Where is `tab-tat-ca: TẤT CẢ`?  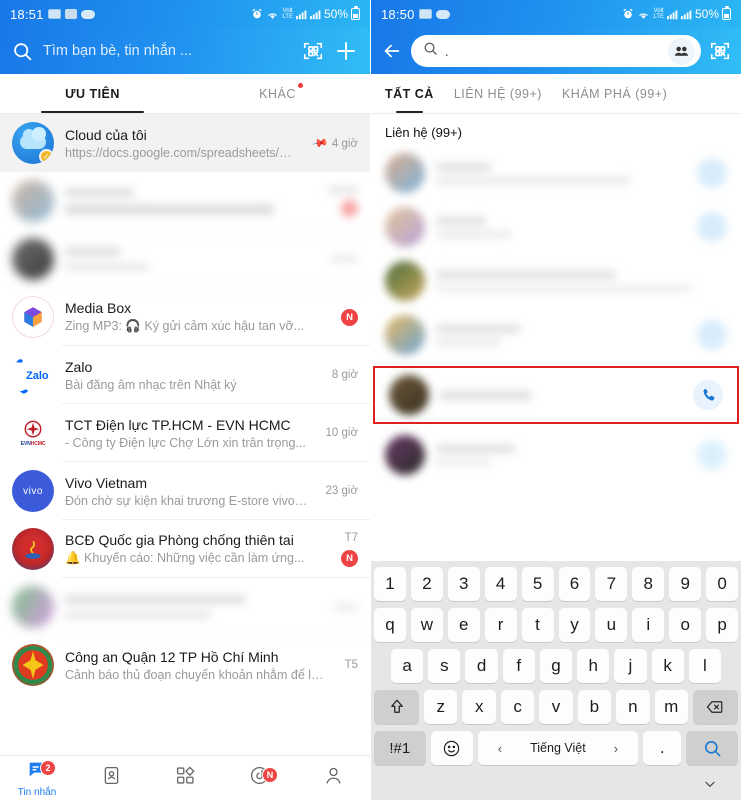 tab-tat-ca: TẤT CẢ is located at coordinates (409, 93).